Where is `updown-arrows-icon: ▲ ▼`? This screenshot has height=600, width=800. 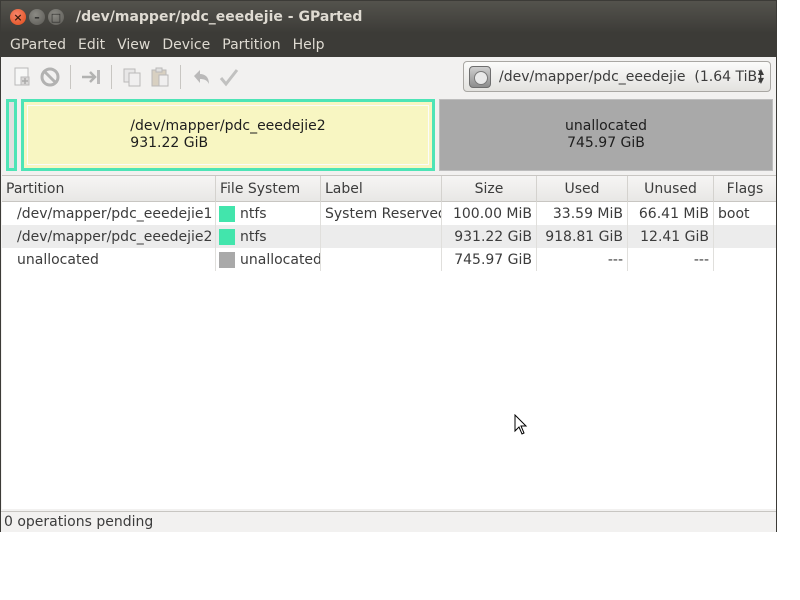
updown-arrows-icon: ▲ ▼ is located at coordinates (760, 76).